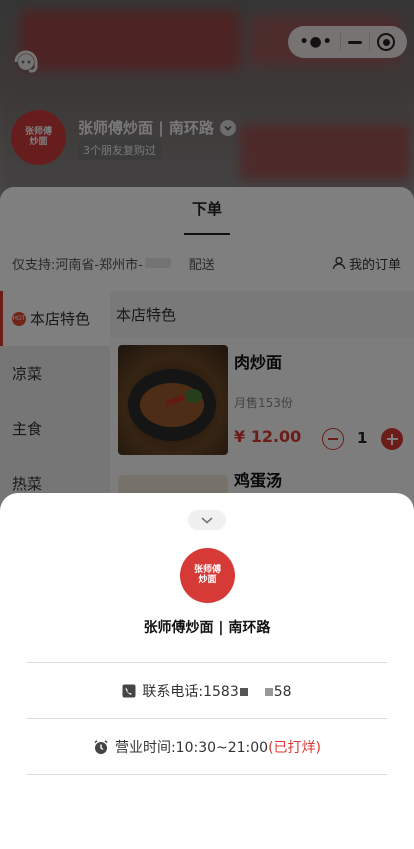 This screenshot has width=414, height=849. I want to click on business-hours-row: 营业时间:10:30~21:00(已打烊), so click(207, 747).